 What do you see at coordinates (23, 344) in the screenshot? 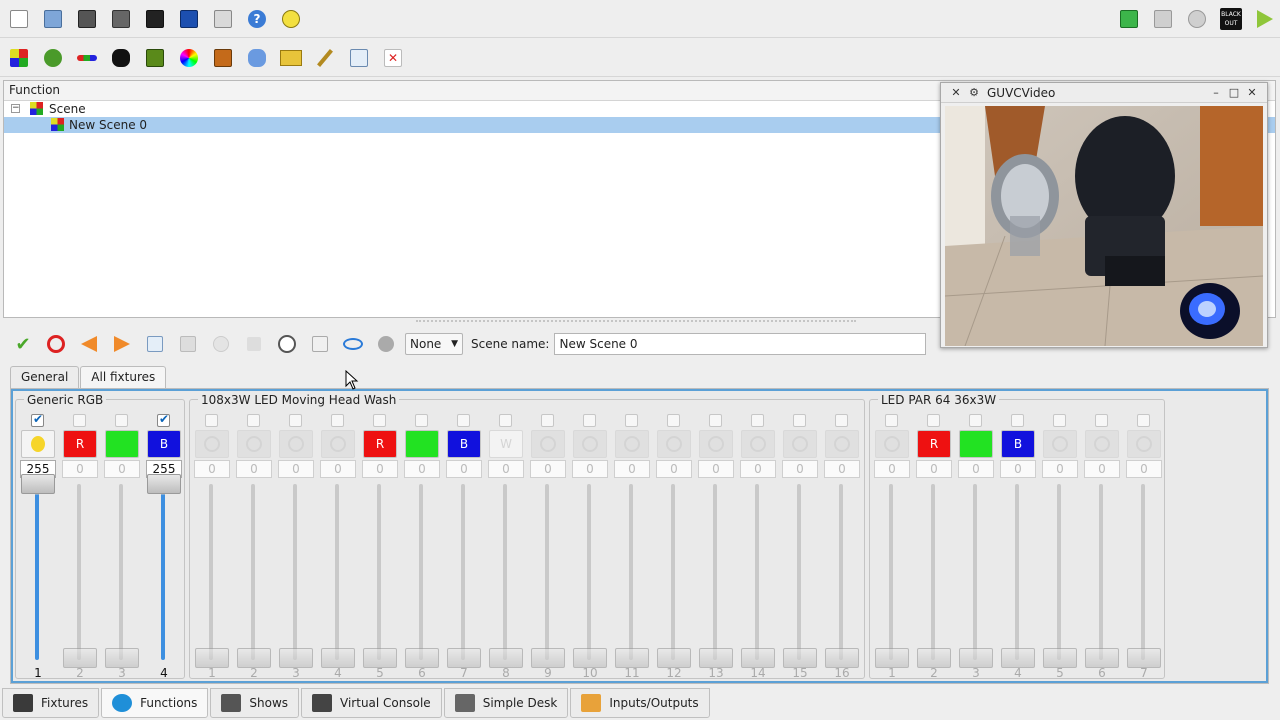
I see `apply-icon: ✔` at bounding box center [23, 344].